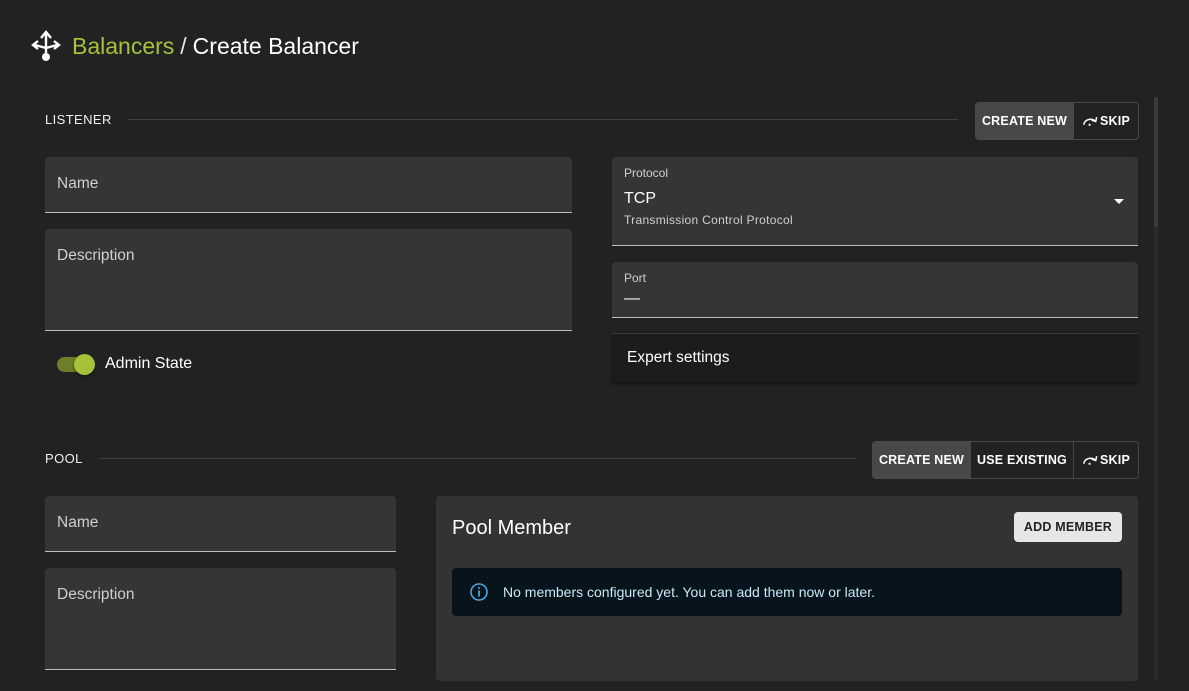 The width and height of the screenshot is (1189, 691). I want to click on listener-description-field: Description, so click(308, 280).